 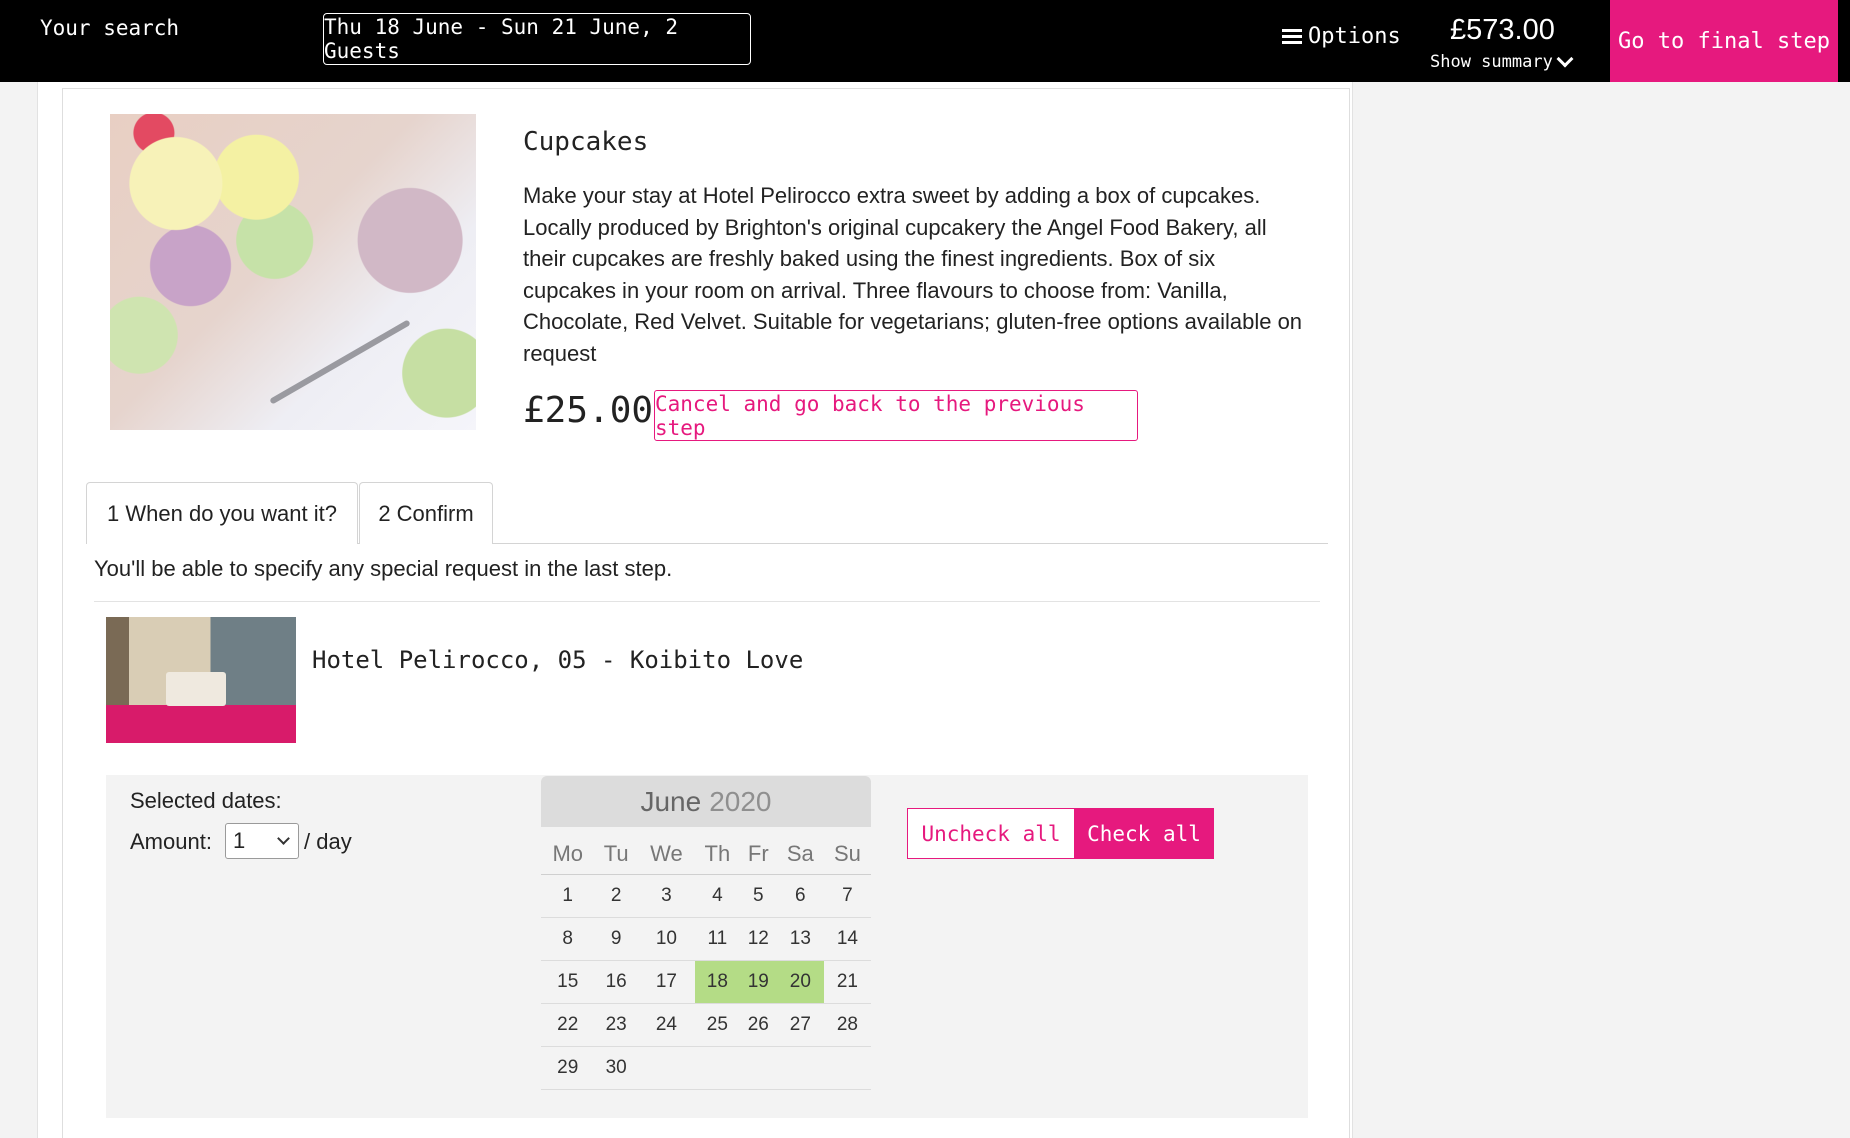 What do you see at coordinates (717, 896) in the screenshot?
I see `calendar-day: 4` at bounding box center [717, 896].